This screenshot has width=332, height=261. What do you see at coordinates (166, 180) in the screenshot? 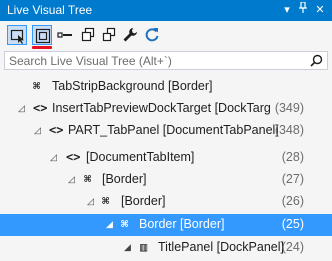
I see `tree-row: ◿ ⌘ [Border] (27)` at bounding box center [166, 180].